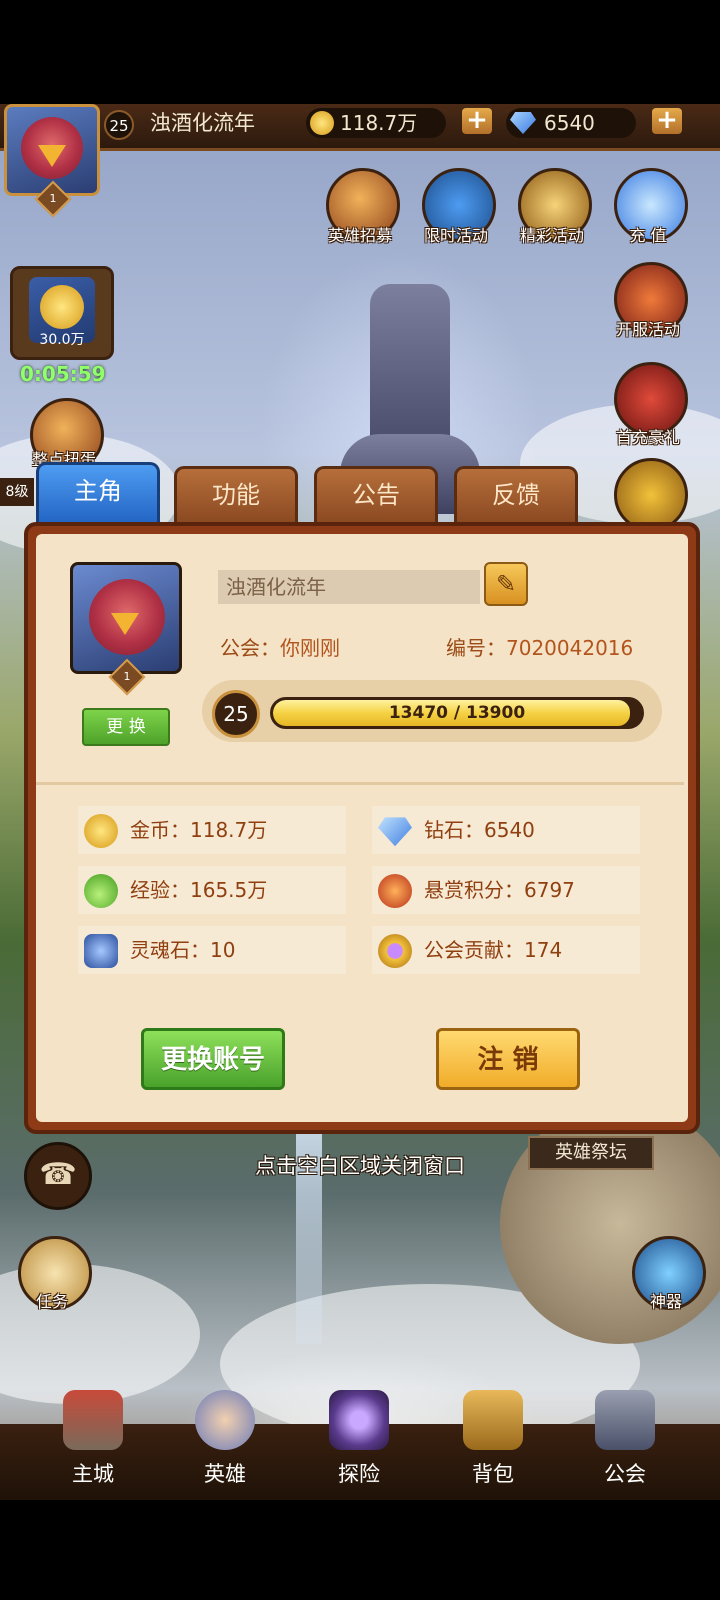  I want to click on artifact-label: 神器, so click(665, 1301).